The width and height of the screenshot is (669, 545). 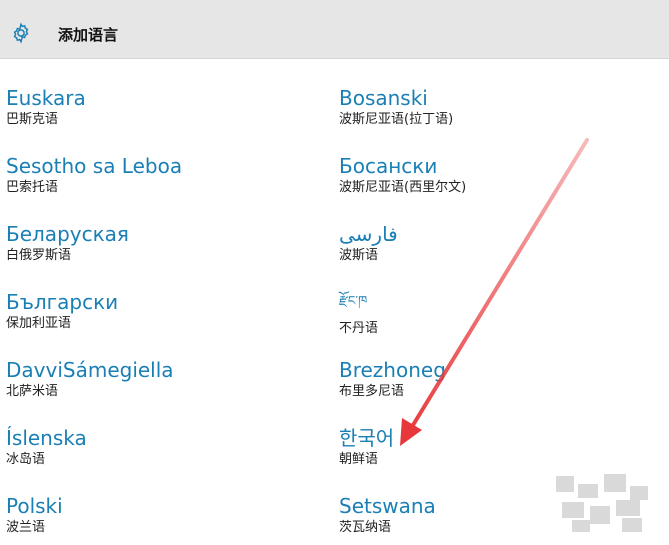 What do you see at coordinates (359, 255) in the screenshot?
I see `language-chinese-name: 波斯语` at bounding box center [359, 255].